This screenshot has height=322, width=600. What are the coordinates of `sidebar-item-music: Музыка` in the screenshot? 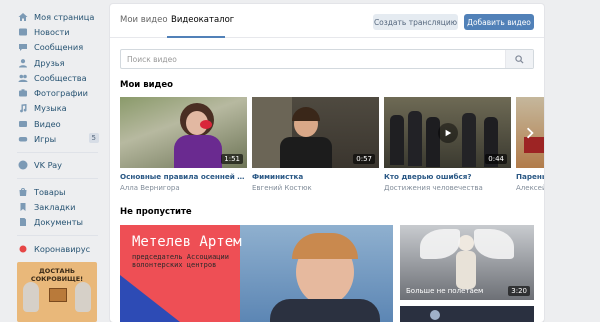 It's located at (54, 108).